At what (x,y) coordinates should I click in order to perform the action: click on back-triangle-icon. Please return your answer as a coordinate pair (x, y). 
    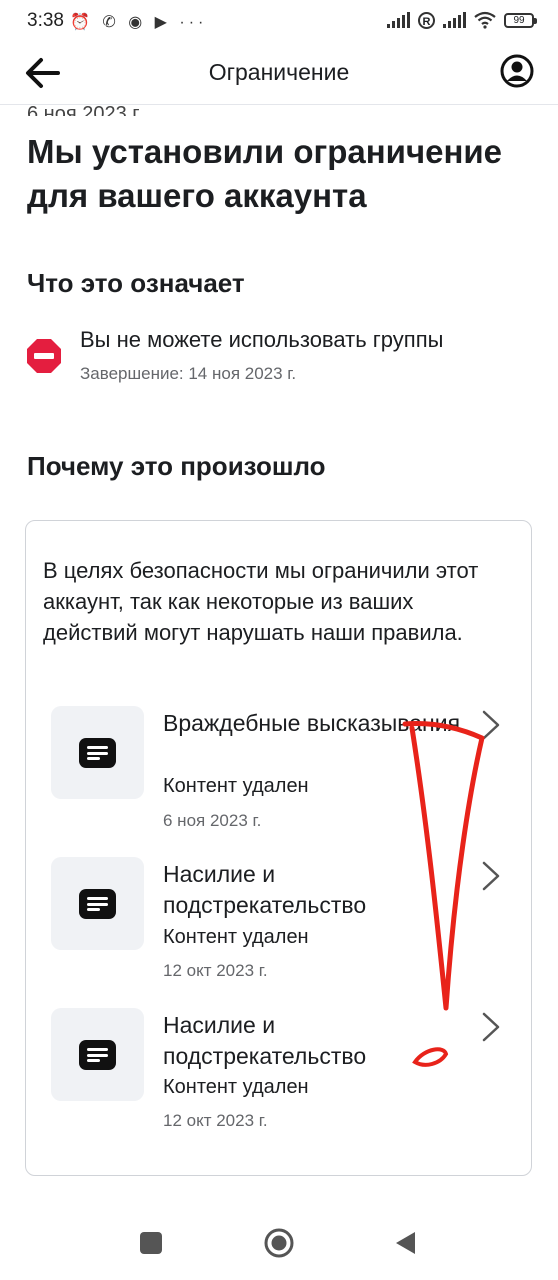
    Looking at the image, I should click on (405, 1243).